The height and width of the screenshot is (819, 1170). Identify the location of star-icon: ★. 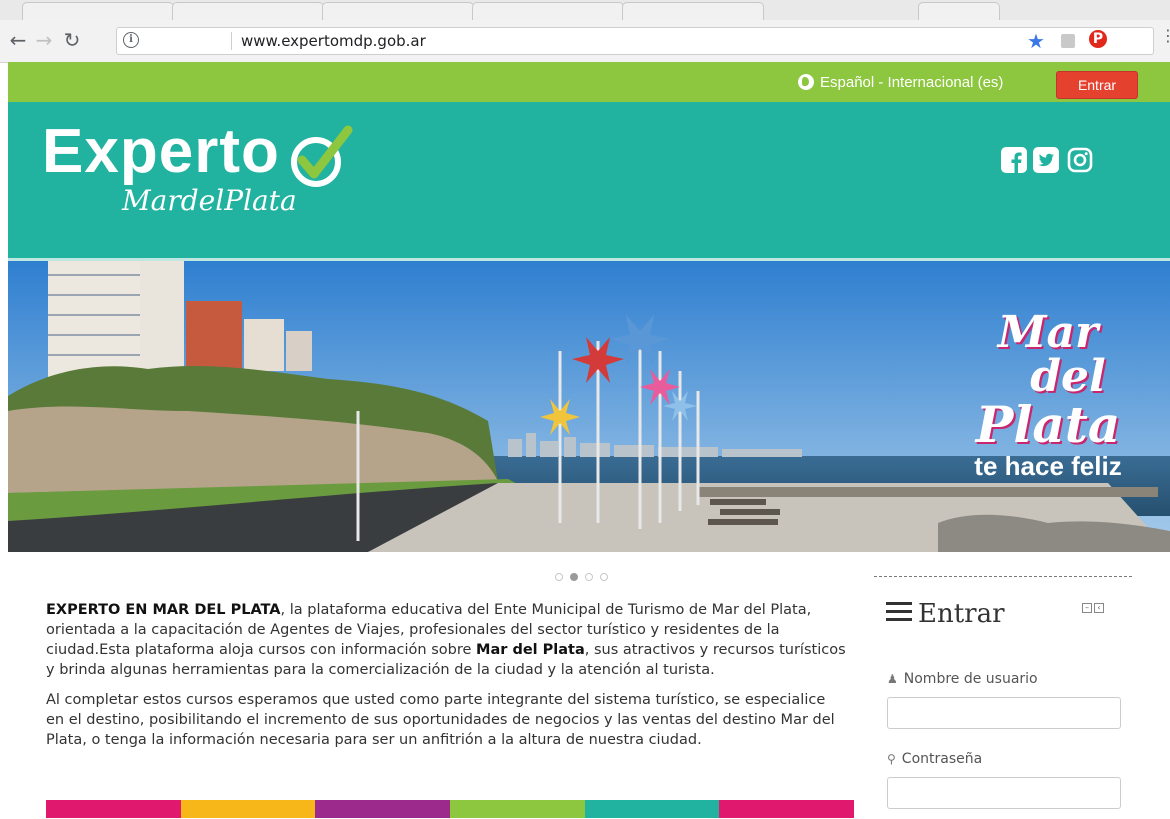
(1036, 41).